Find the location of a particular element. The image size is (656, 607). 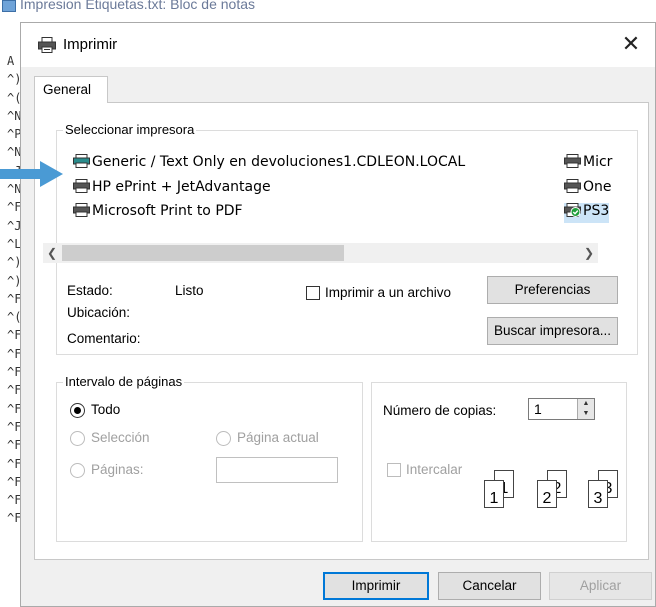

printer-name: PS3 is located at coordinates (596, 211).